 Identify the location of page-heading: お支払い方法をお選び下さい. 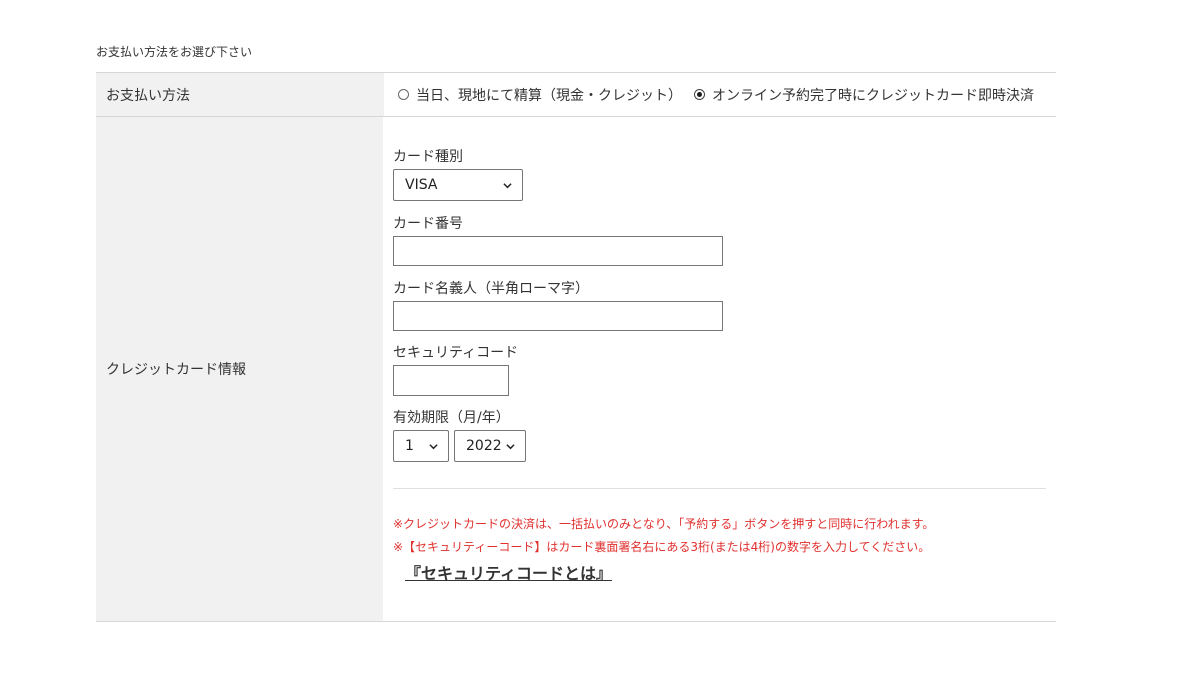
(174, 52).